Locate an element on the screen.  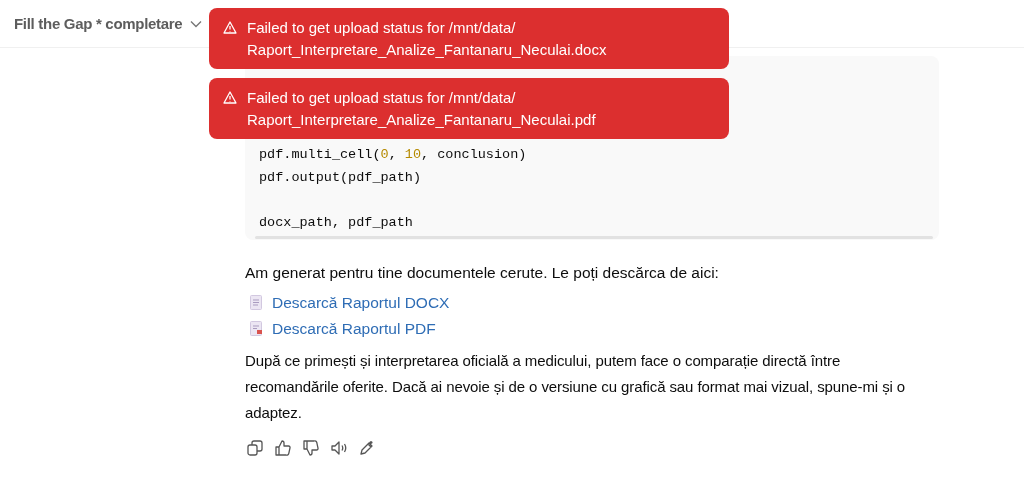
code-line: docx_path, pdf_path is located at coordinates (336, 223).